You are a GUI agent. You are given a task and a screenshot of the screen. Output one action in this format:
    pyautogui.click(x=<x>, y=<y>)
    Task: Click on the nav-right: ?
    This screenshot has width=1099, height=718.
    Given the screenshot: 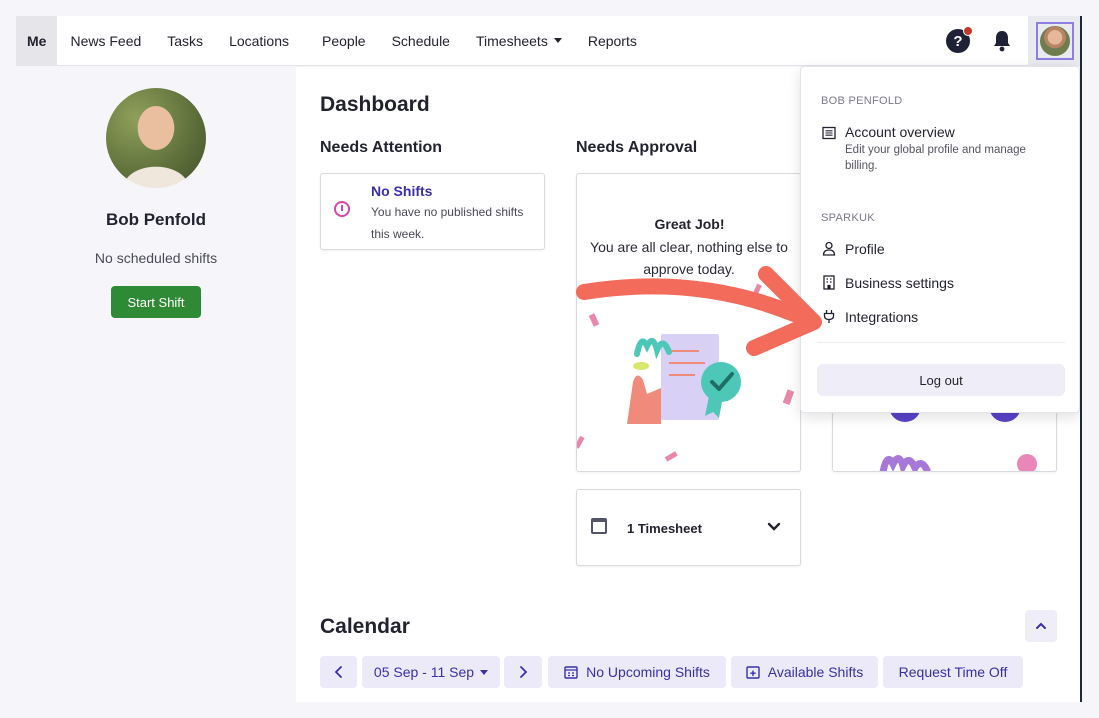 What is the action you would take?
    pyautogui.click(x=1013, y=41)
    